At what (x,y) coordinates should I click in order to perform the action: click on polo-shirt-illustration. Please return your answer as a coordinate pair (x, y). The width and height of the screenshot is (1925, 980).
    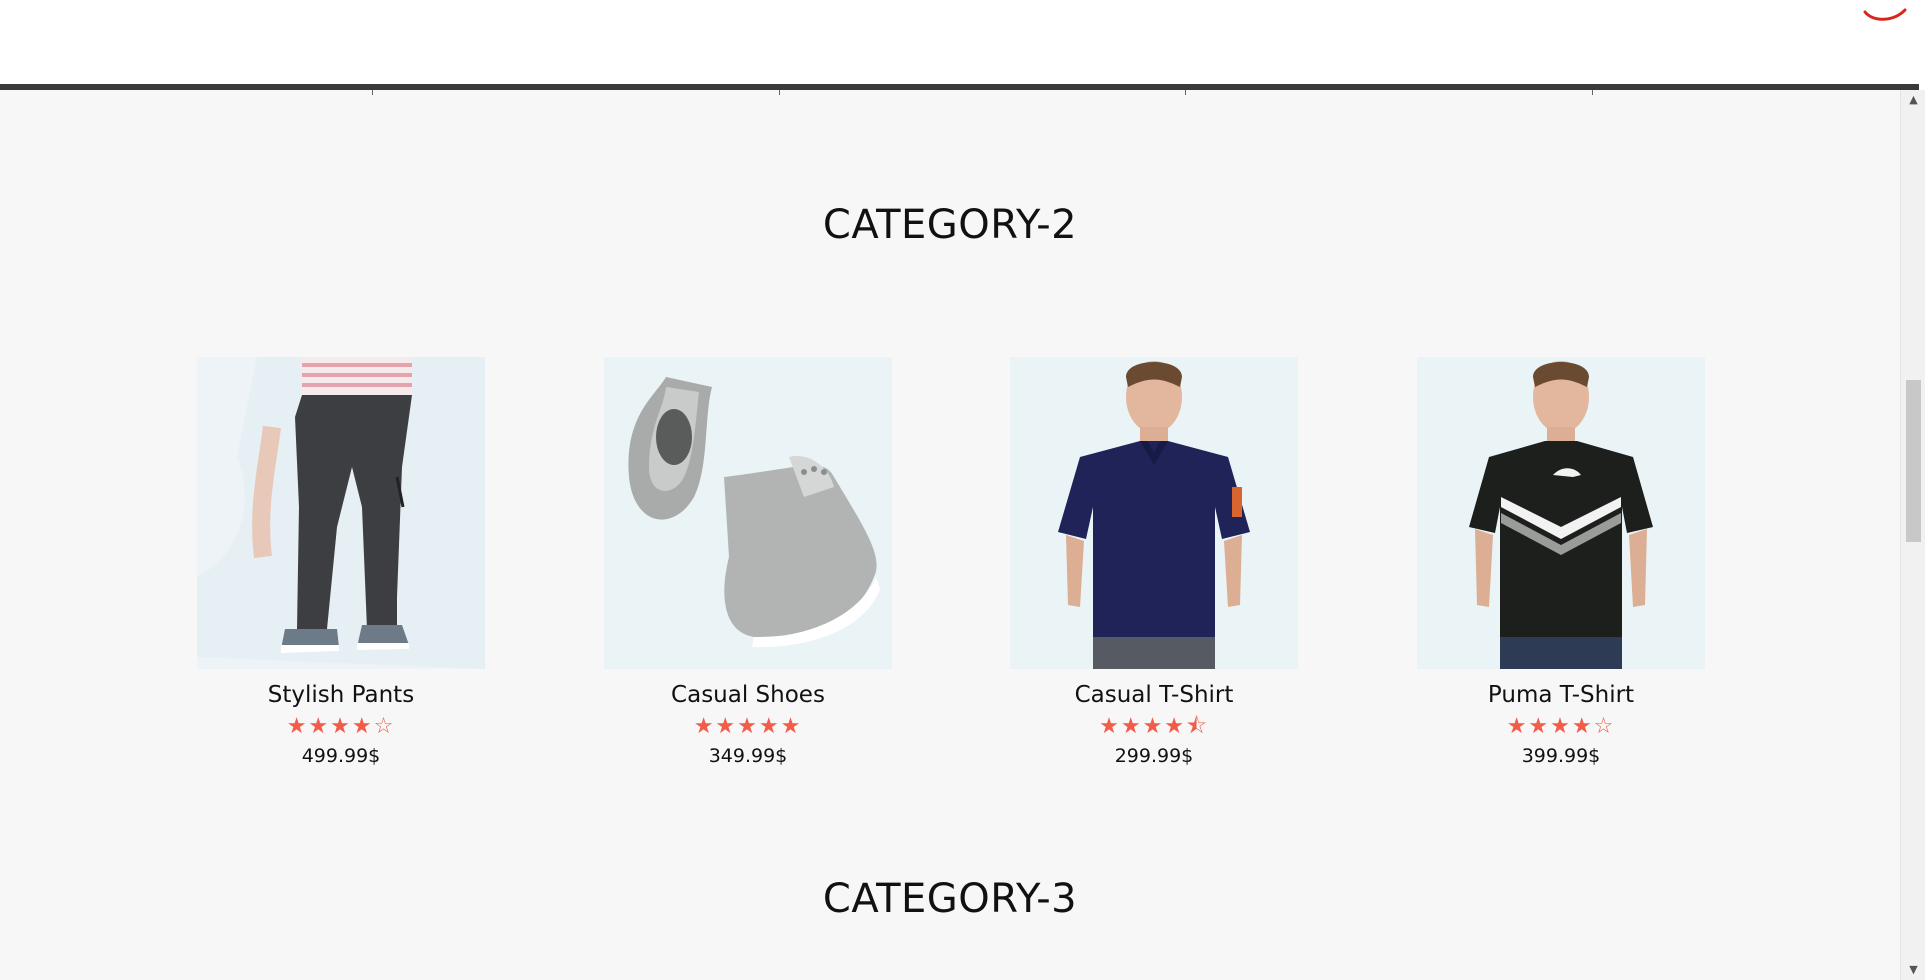
    Looking at the image, I should click on (1154, 513).